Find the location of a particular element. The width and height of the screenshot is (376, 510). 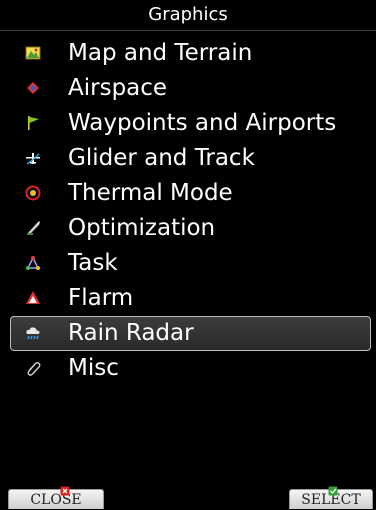

menu-item-glider-and-track: Glider and Track is located at coordinates (190, 158).